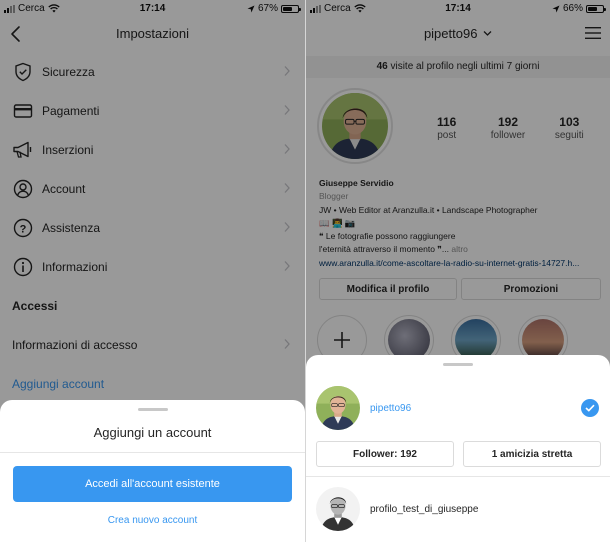 The width and height of the screenshot is (610, 542). I want to click on login-info-label: Informazioni di accesso, so click(75, 344).